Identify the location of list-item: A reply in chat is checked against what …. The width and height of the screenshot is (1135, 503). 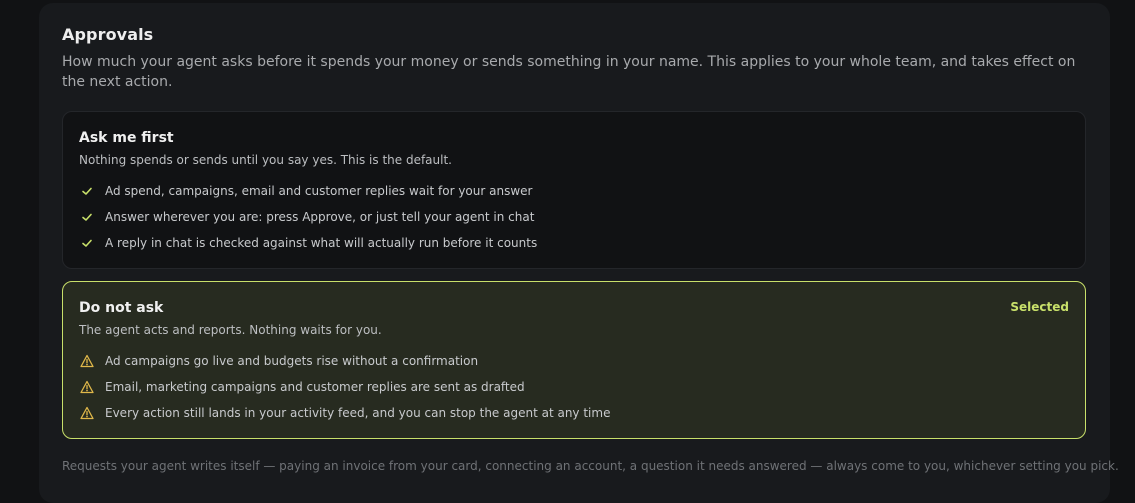
(308, 243).